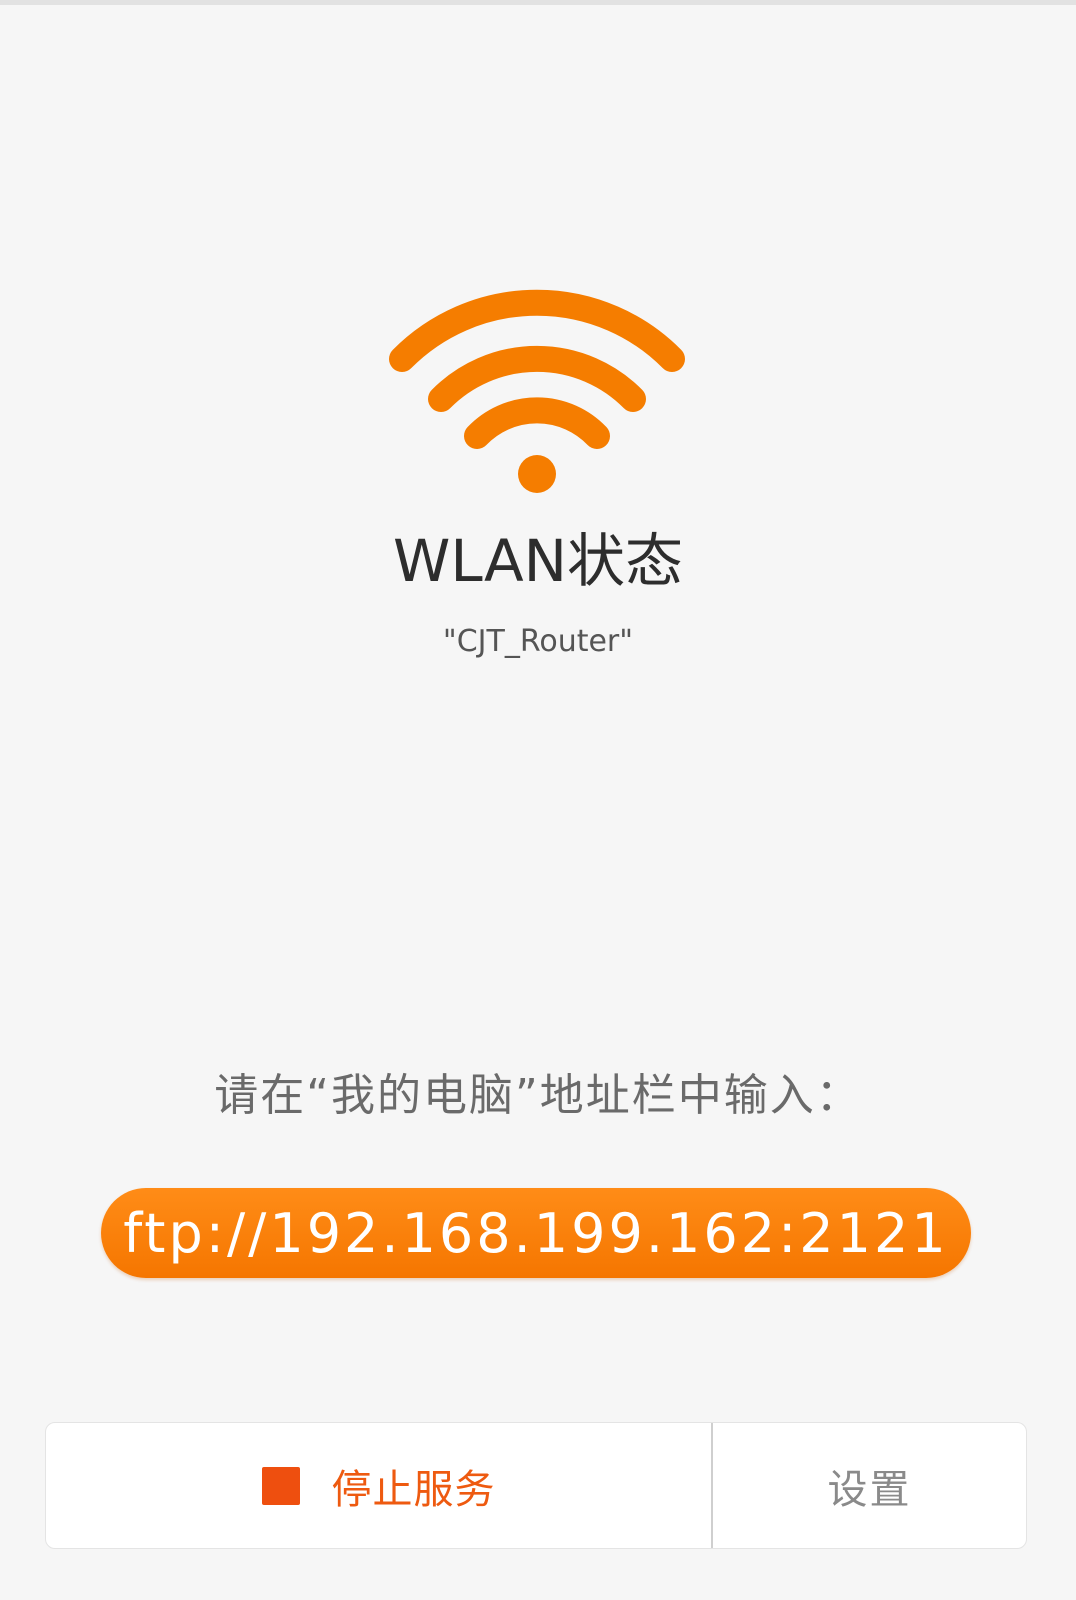  What do you see at coordinates (538, 2) in the screenshot?
I see `top-divider` at bounding box center [538, 2].